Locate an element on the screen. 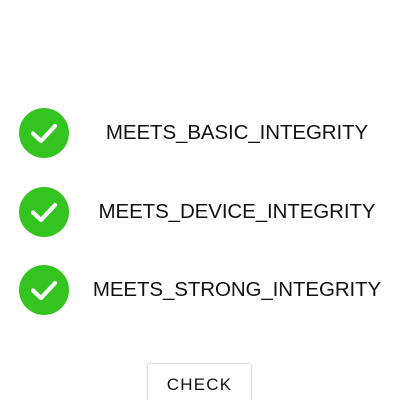  integrity-result-device: MEETS_DEVICE_INTEGRITY is located at coordinates (200, 212).